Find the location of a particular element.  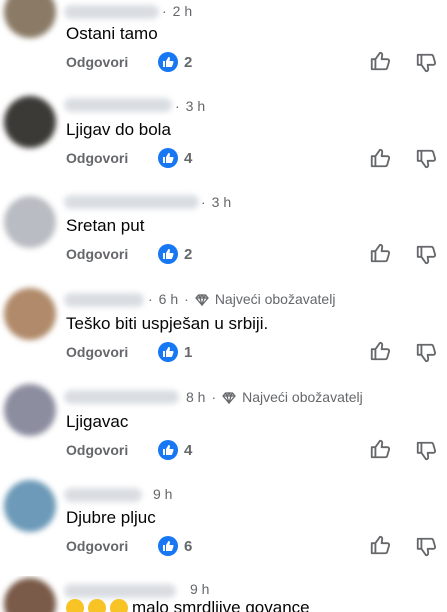

comment-meta: · 6 h · Najveći obožavatelj is located at coordinates (242, 299).